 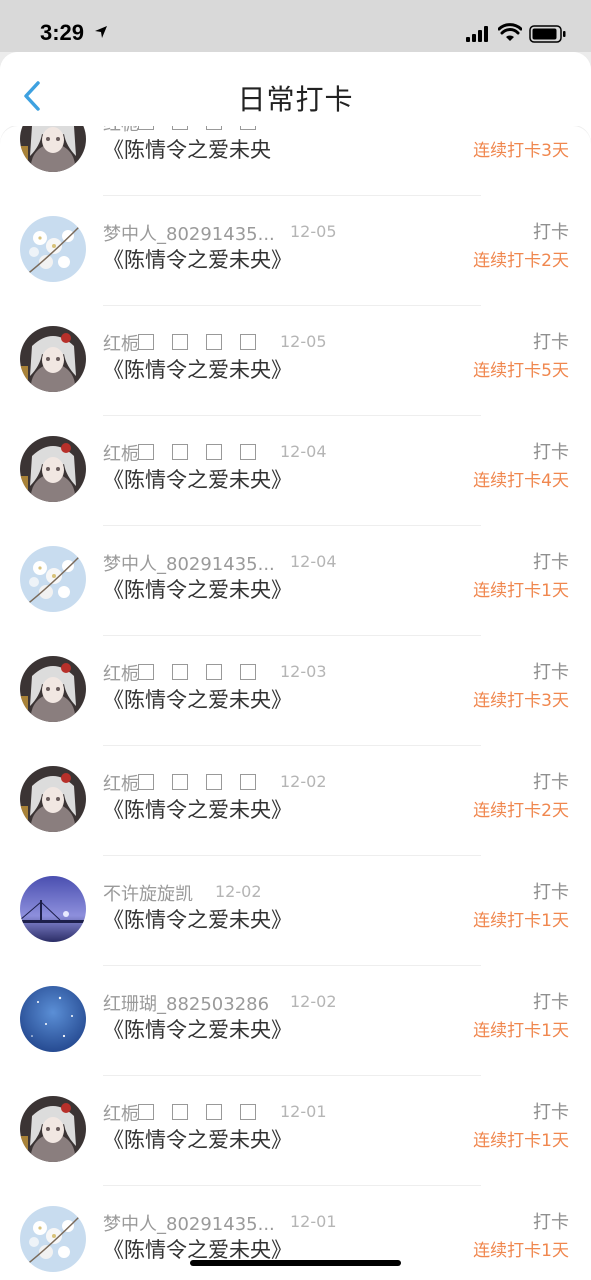 What do you see at coordinates (547, 34) in the screenshot?
I see `battery-icon` at bounding box center [547, 34].